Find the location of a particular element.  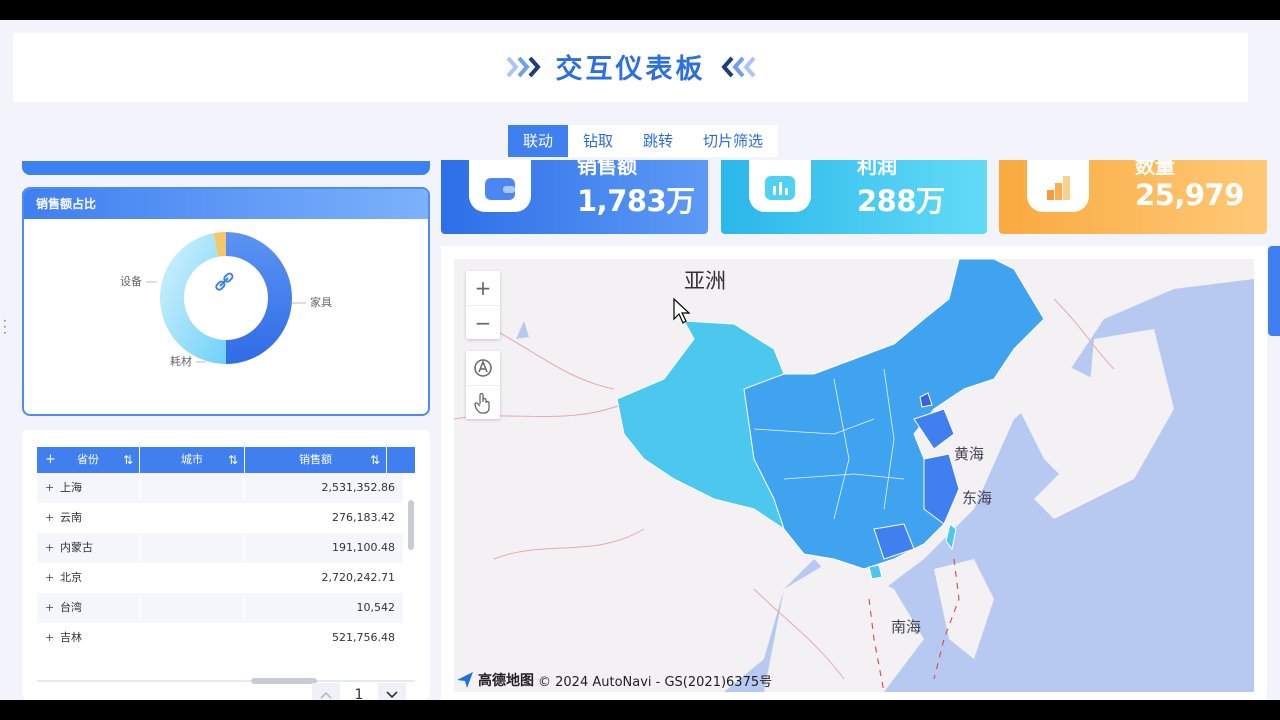

table-row: + 云南 276,183.42 is located at coordinates (220, 518).